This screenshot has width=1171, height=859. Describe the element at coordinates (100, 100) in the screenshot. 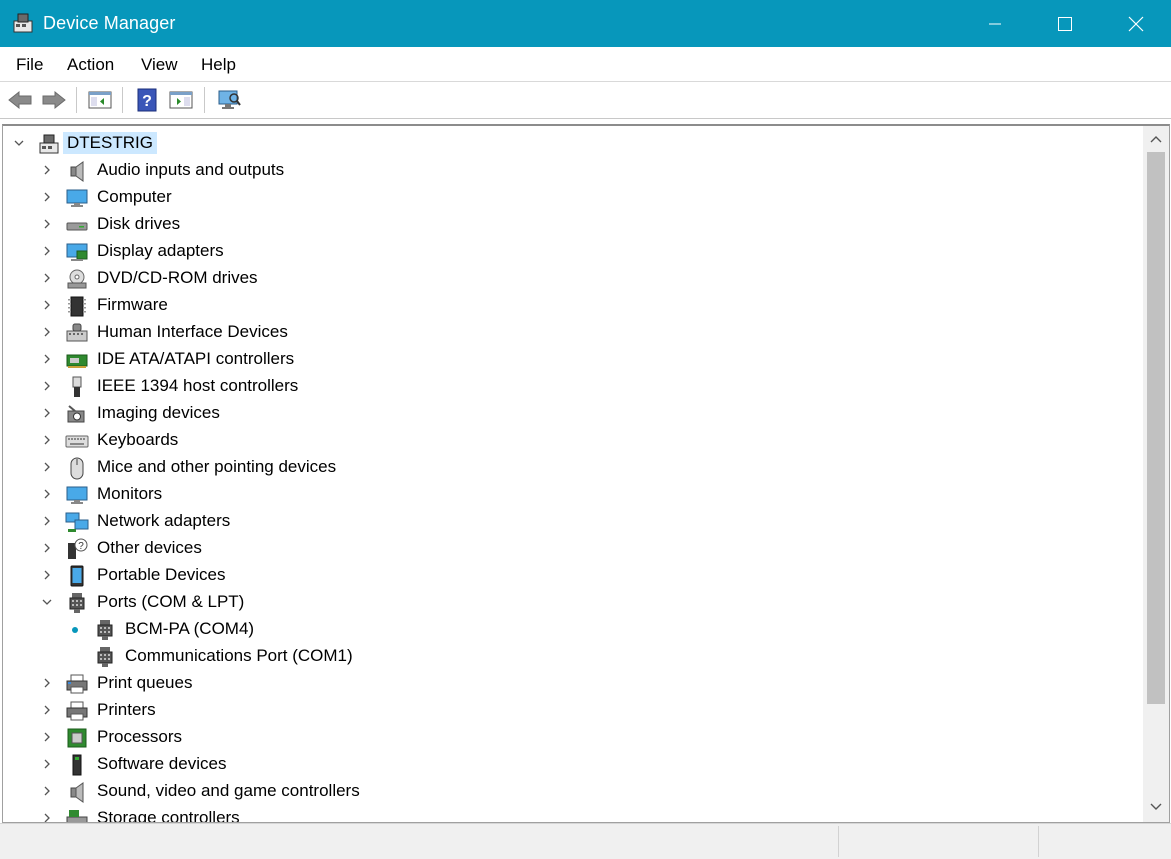

I see `console-tree-button` at that location.